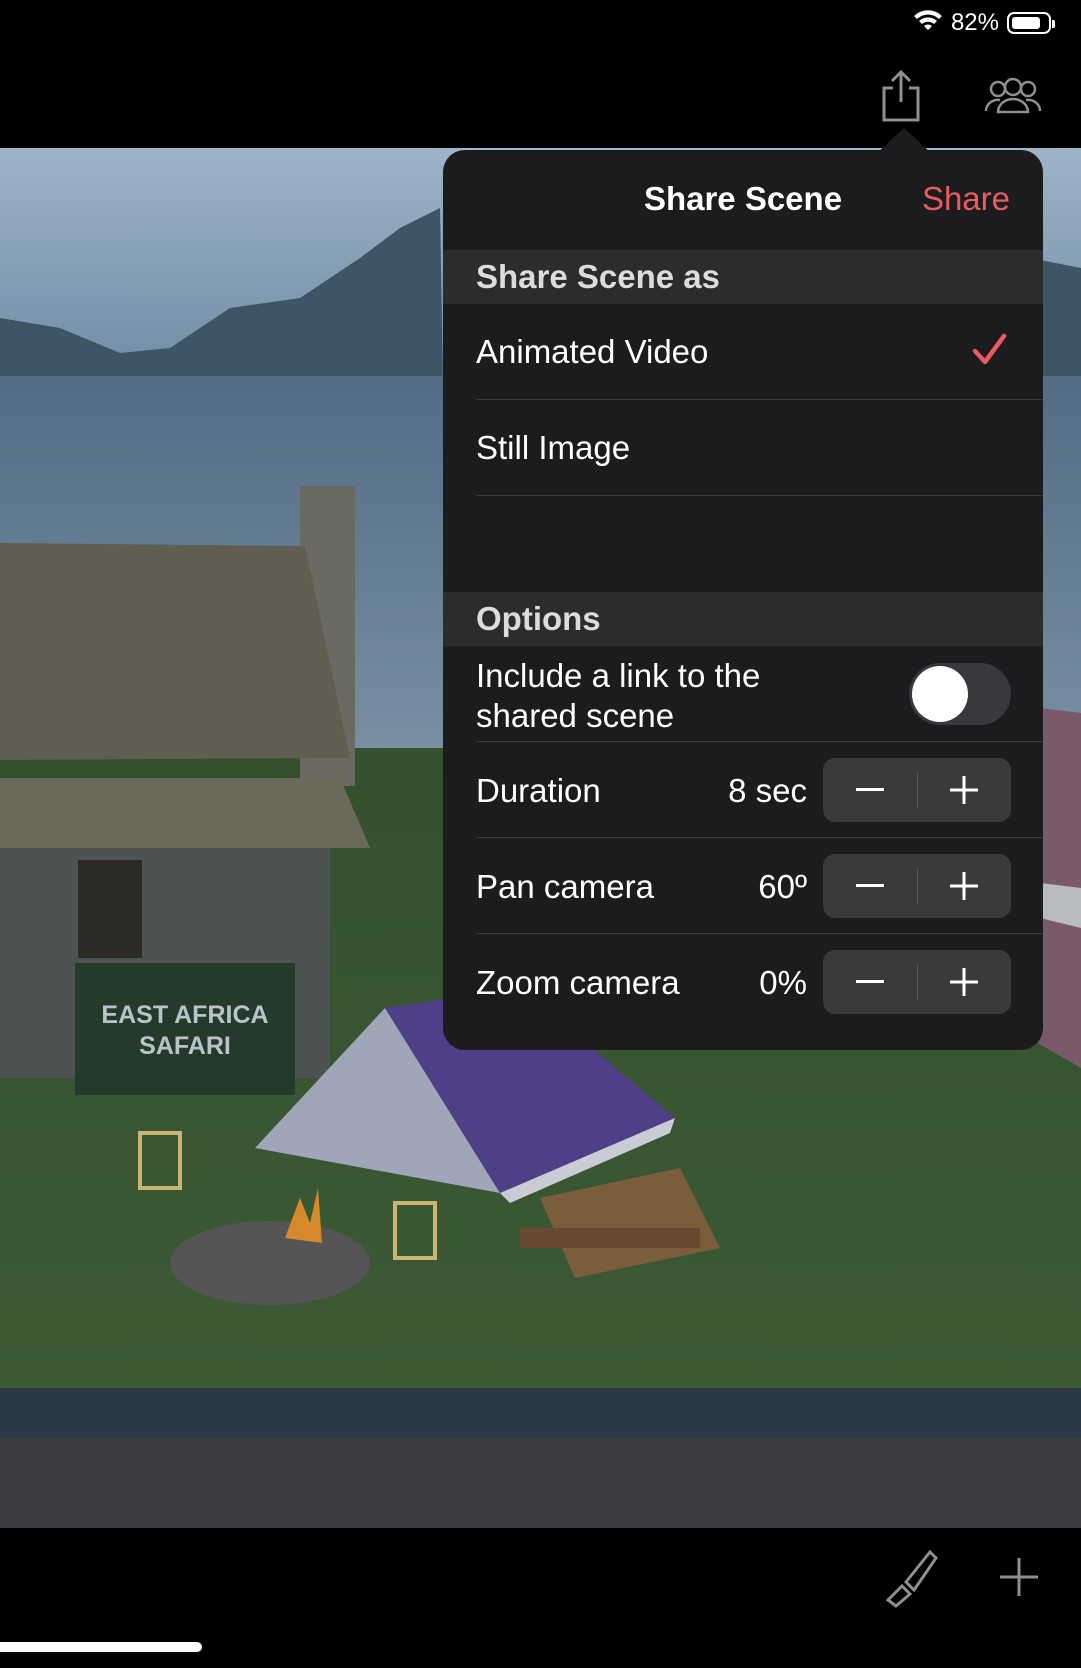 Image resolution: width=1081 pixels, height=1668 pixels. I want to click on include-link-label: Include a link to the shared scene, so click(618, 695).